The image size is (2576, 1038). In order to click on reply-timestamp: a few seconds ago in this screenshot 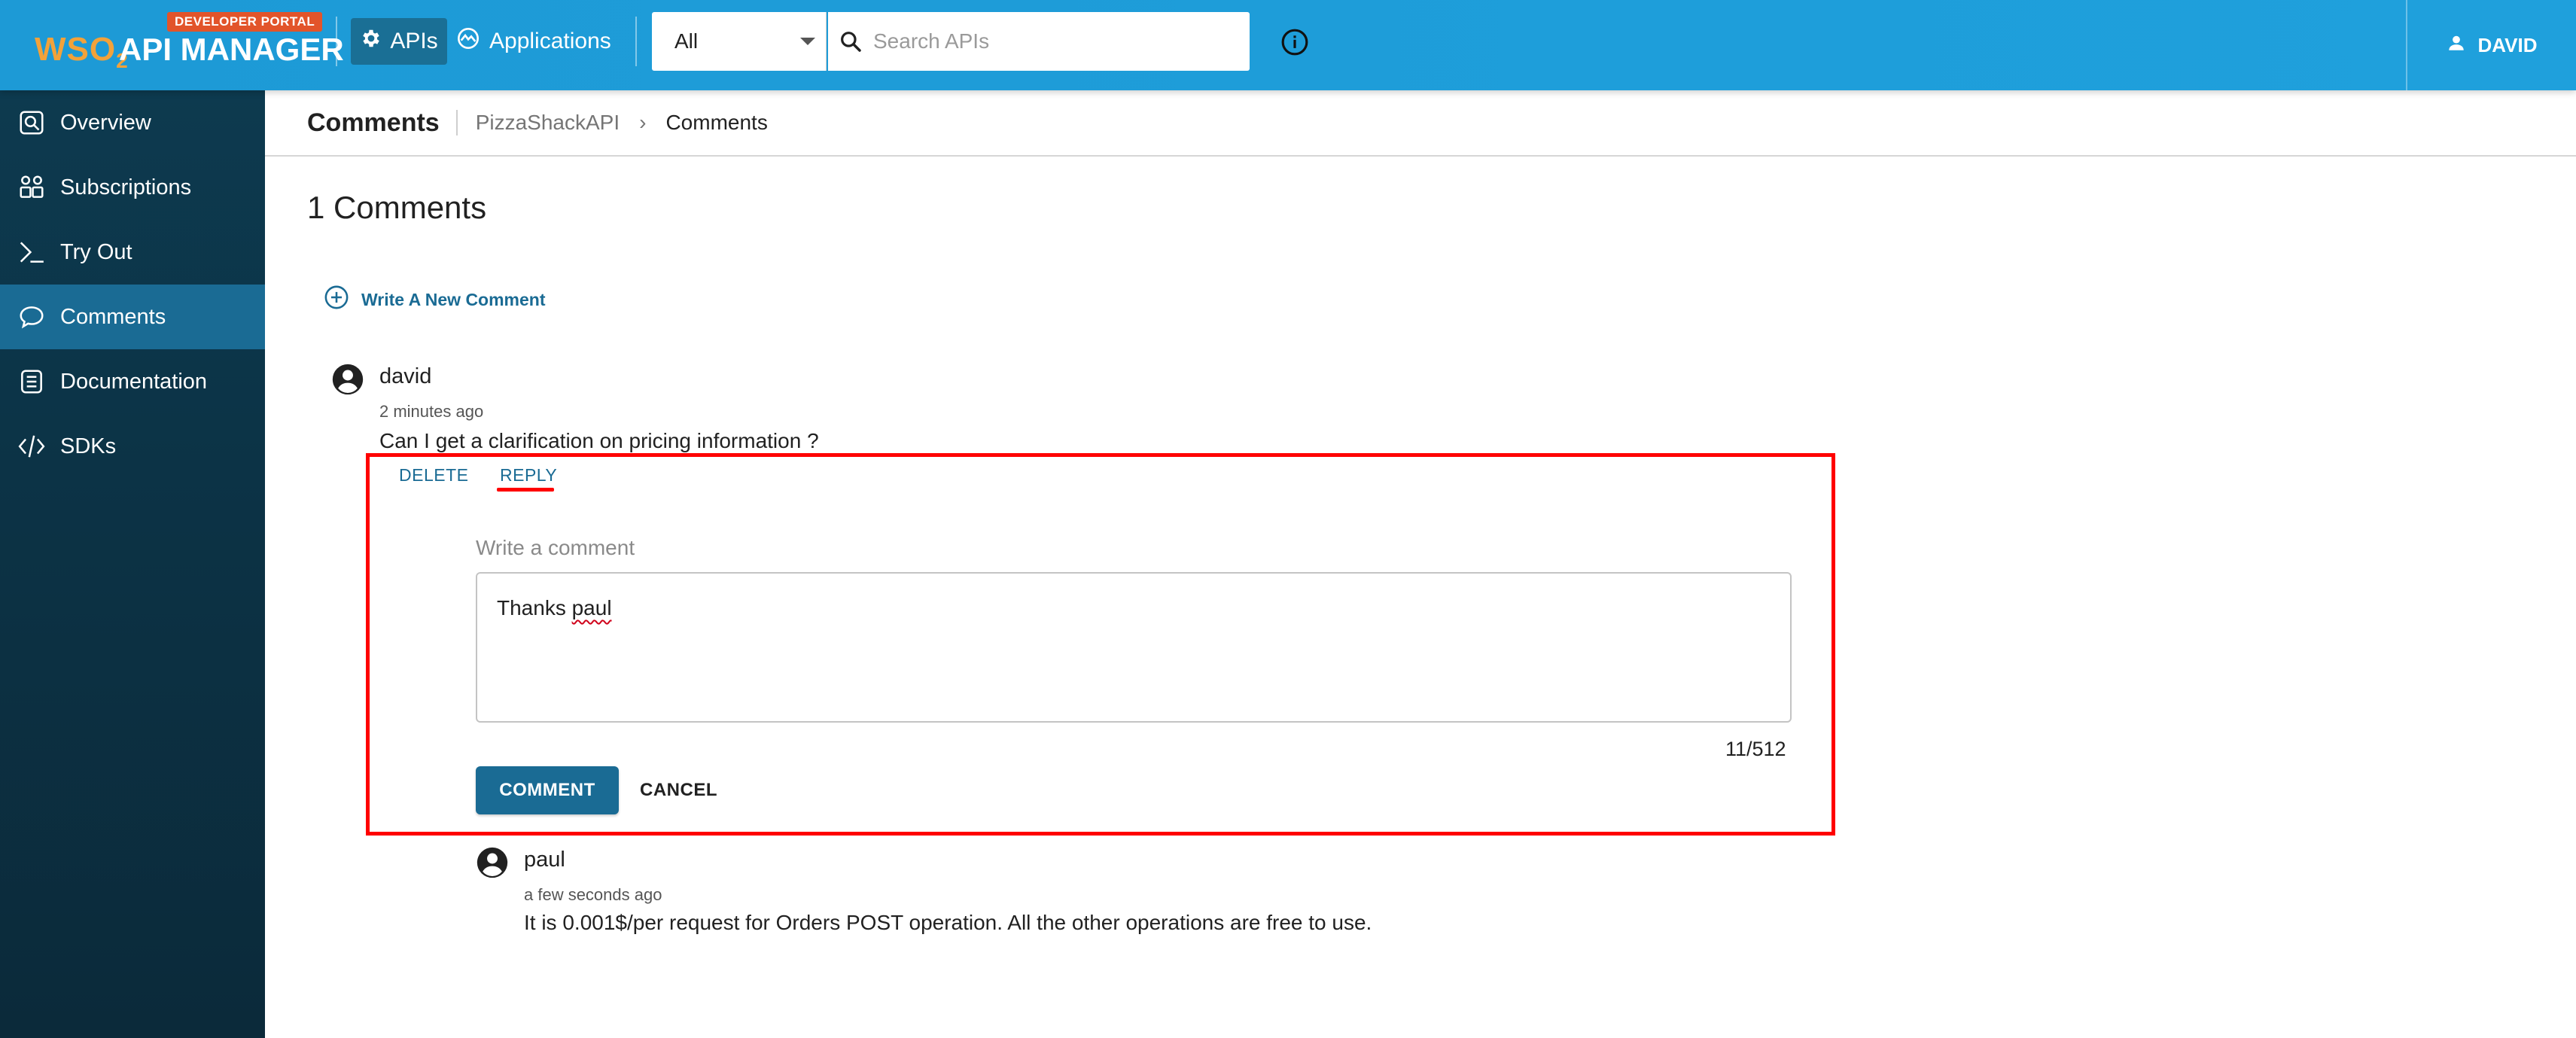, I will do `click(593, 894)`.